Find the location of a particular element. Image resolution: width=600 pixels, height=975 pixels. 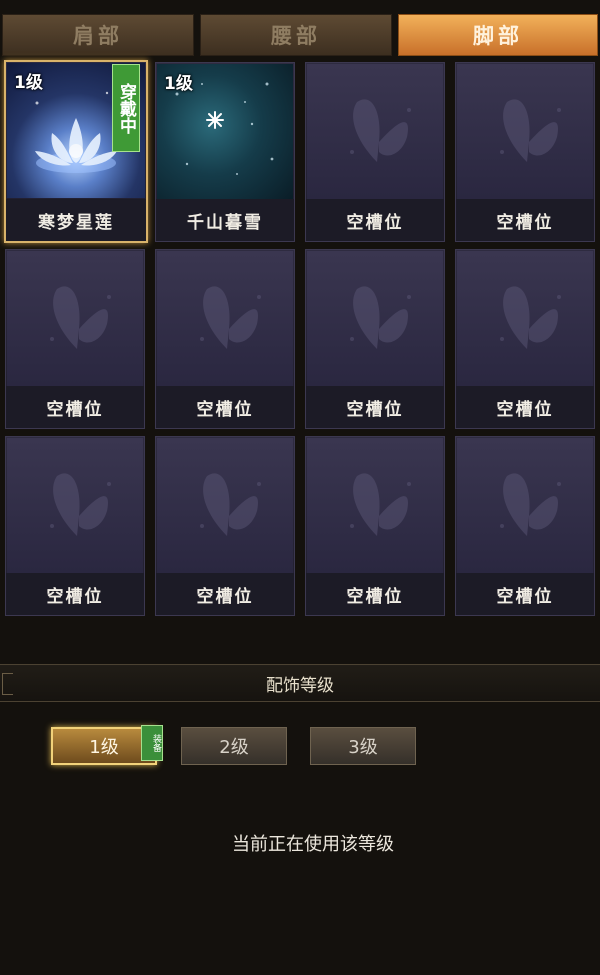

level-button-label: 3级 is located at coordinates (363, 747).